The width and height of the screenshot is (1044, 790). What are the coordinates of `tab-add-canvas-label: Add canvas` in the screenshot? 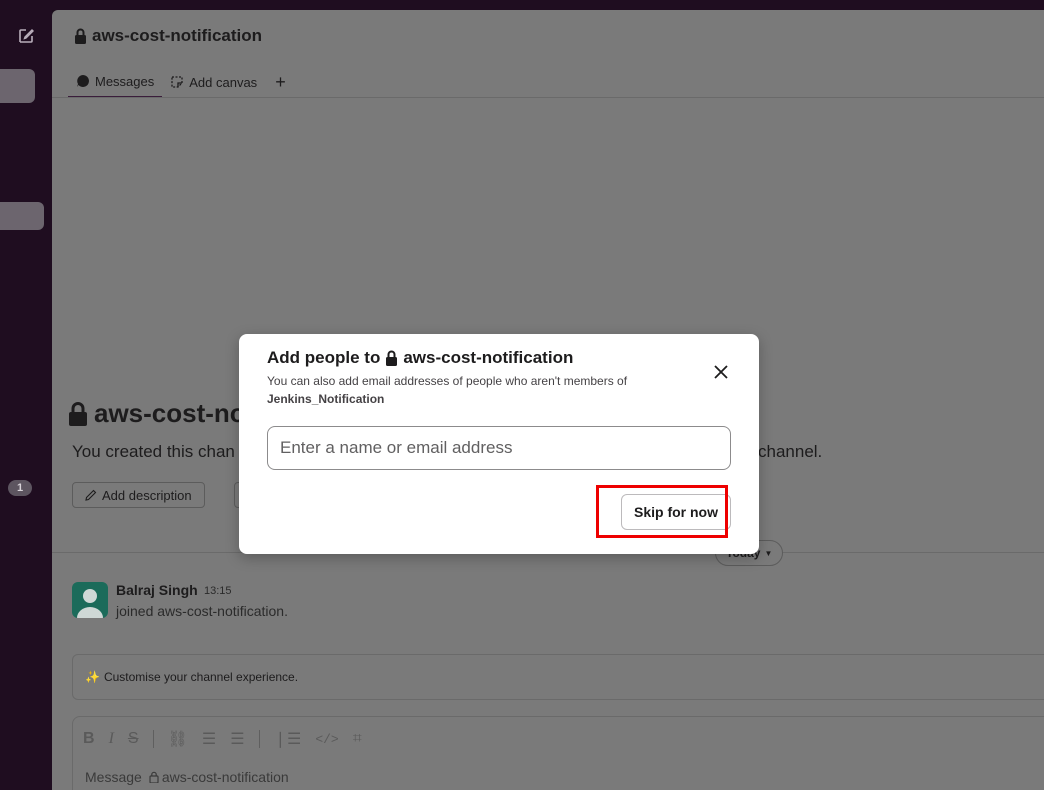 It's located at (223, 82).